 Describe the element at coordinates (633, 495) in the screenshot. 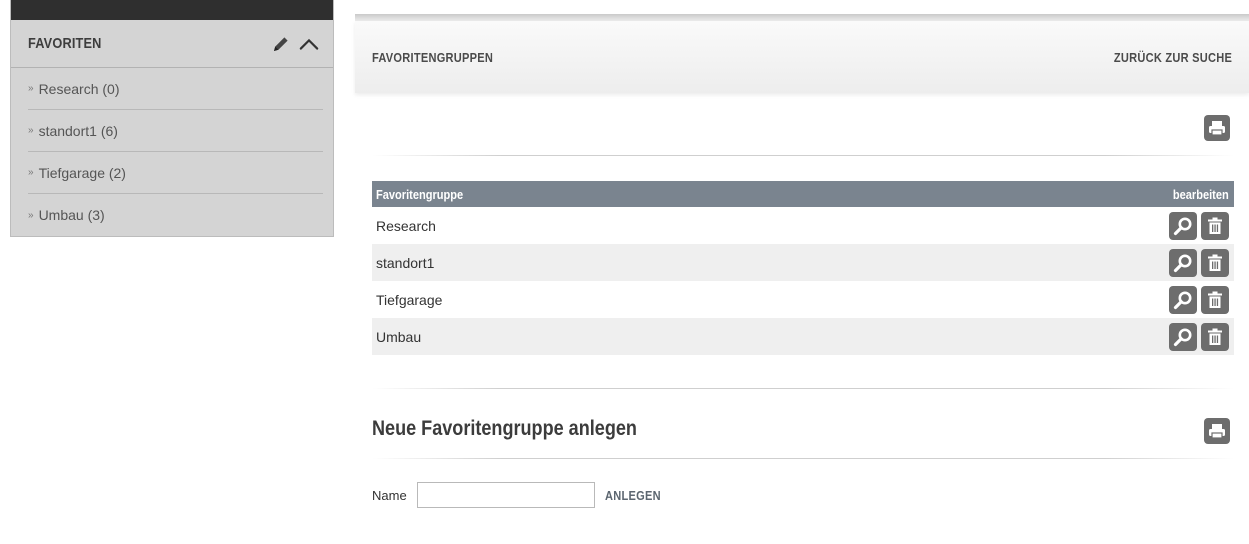

I see `create-button: ANLEGEN` at that location.